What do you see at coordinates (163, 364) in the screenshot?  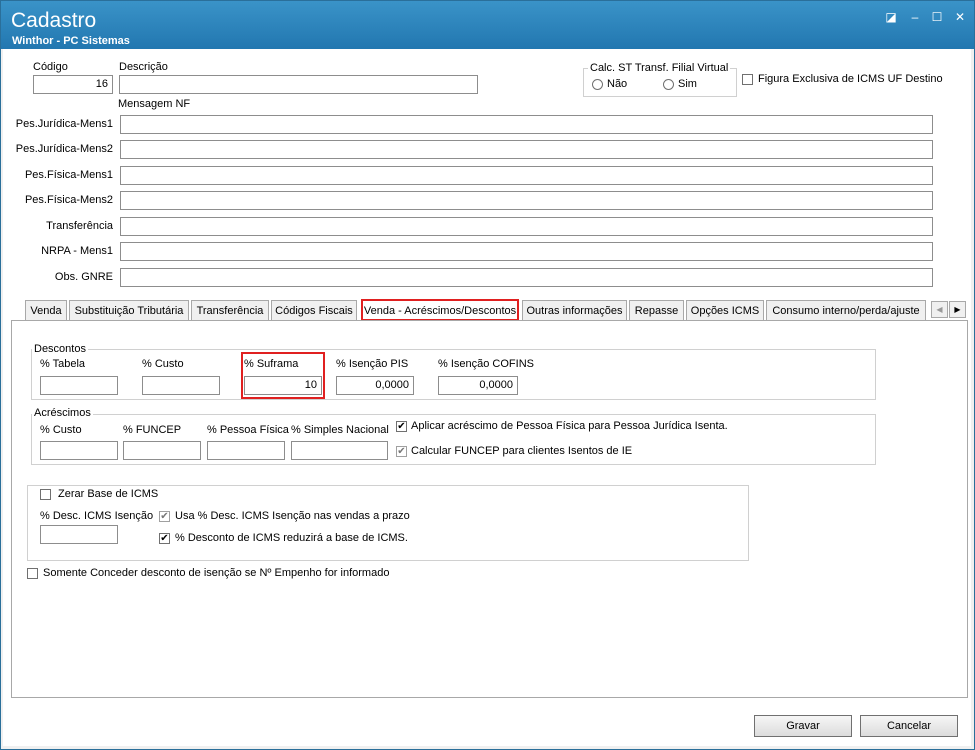 I see `desconto-custo-label: % Custo` at bounding box center [163, 364].